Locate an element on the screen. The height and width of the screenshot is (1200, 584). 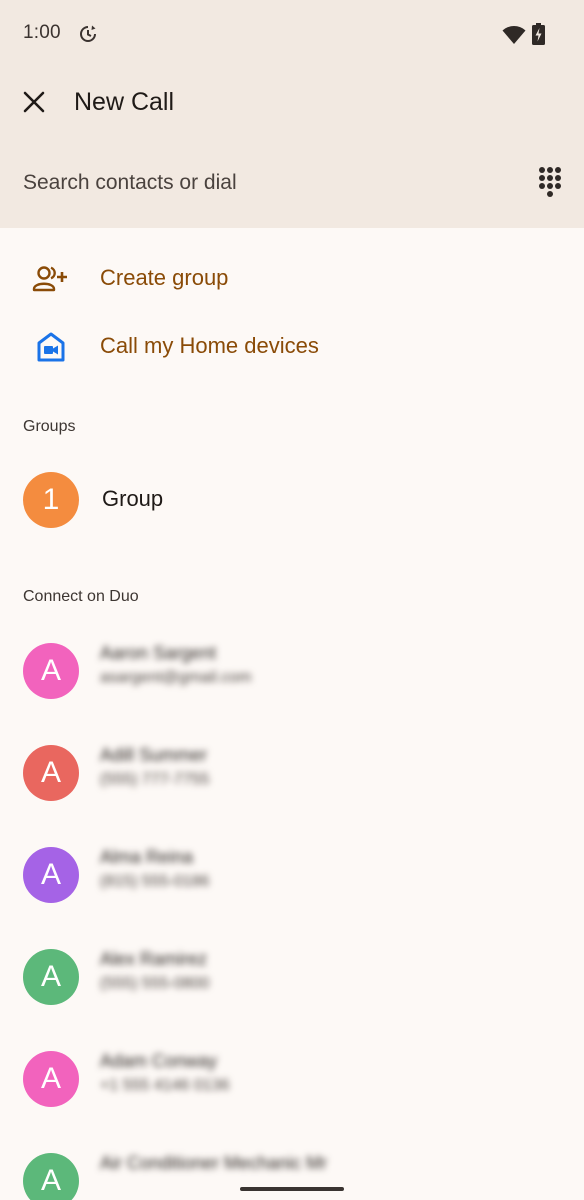
contact-name: Adam Conway is located at coordinates (159, 1061).